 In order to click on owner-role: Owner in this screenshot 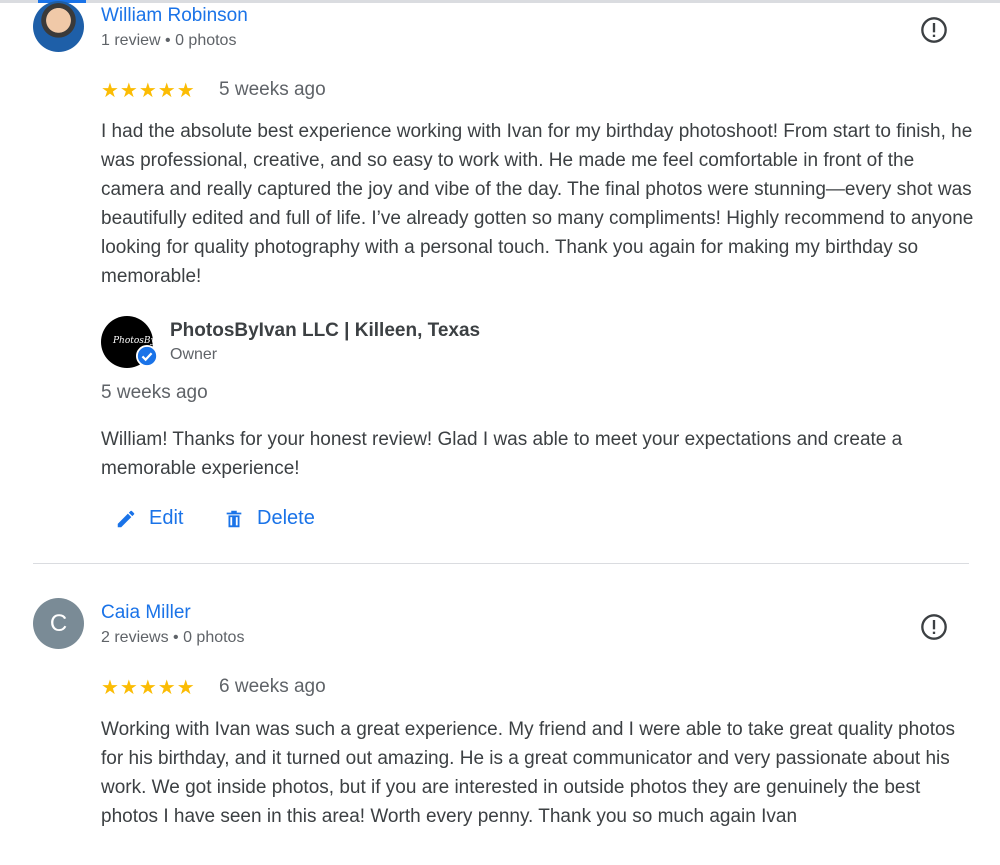, I will do `click(194, 354)`.